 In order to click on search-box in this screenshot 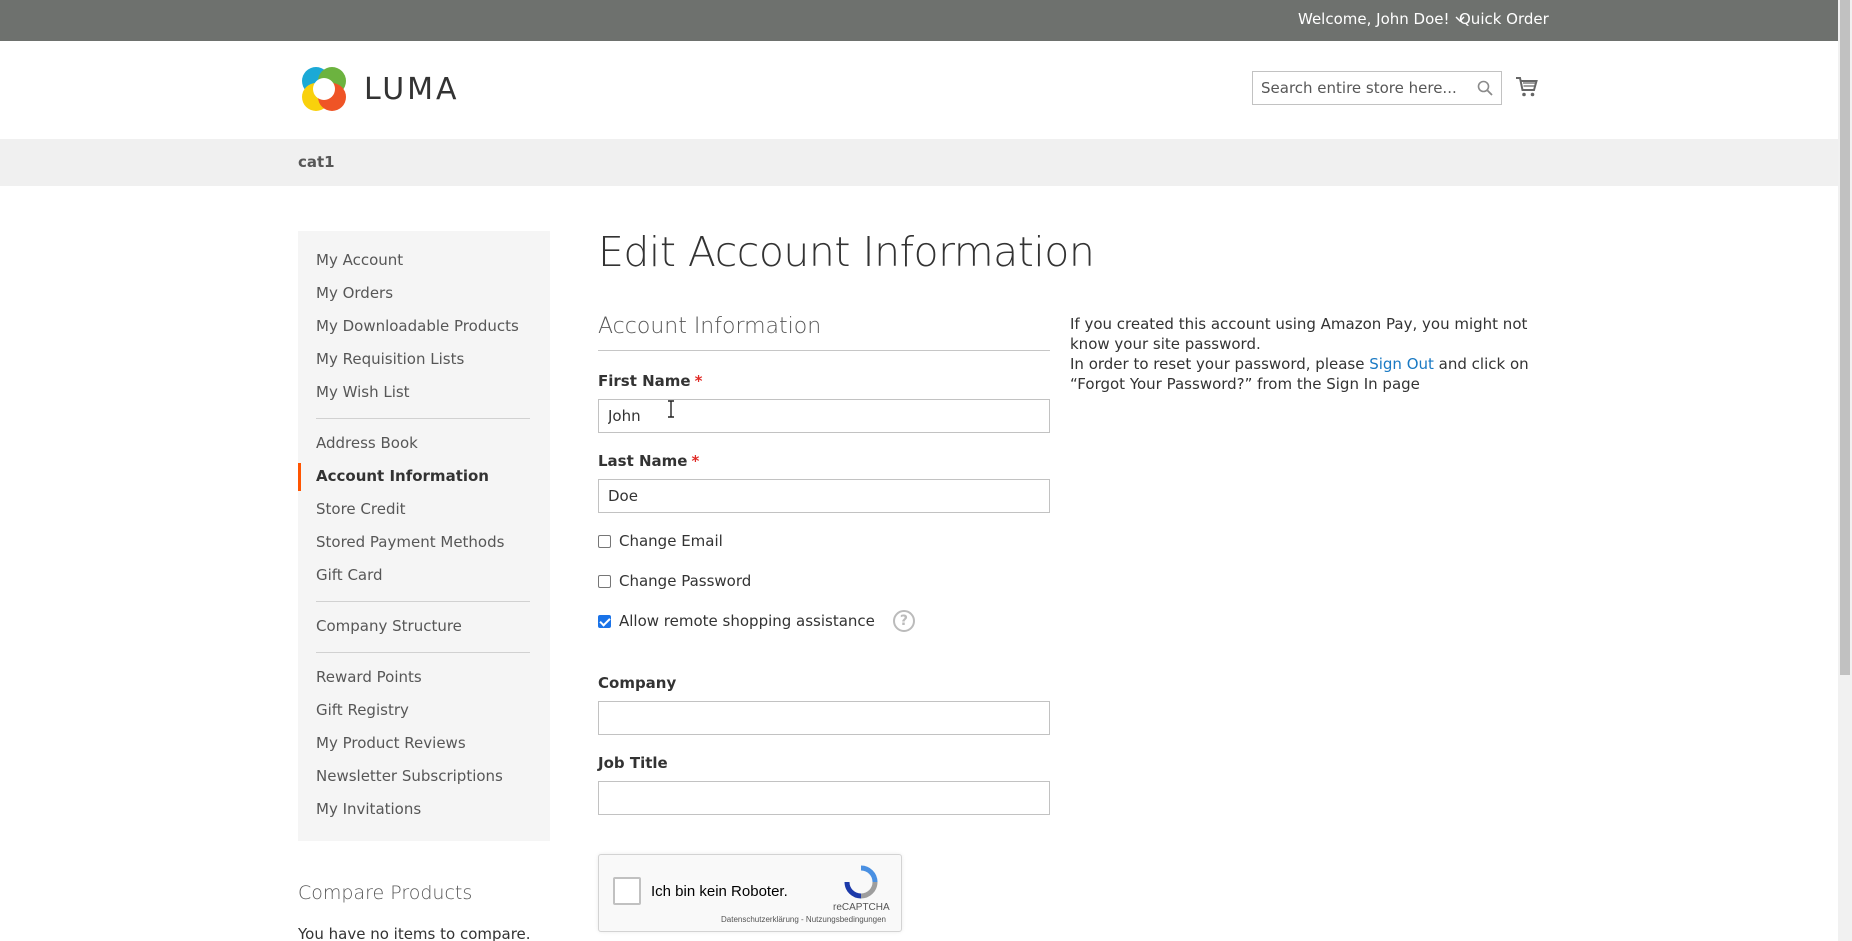, I will do `click(1377, 88)`.